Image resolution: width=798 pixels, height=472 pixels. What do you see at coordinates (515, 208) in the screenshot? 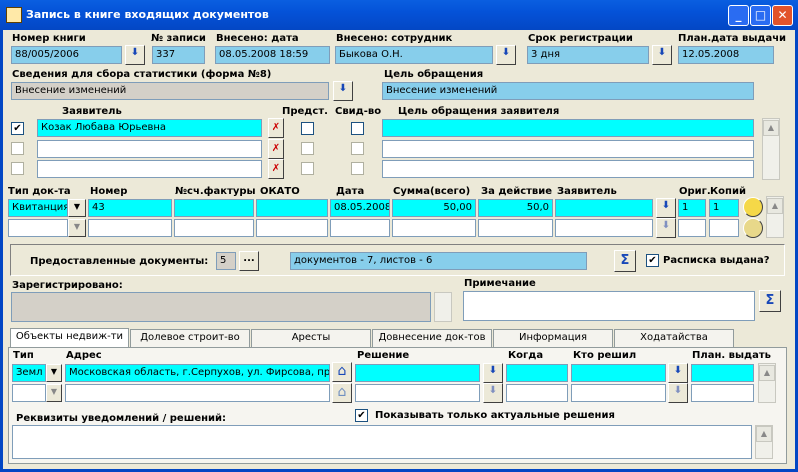
I see `doc-for-field: 50,0` at bounding box center [515, 208].